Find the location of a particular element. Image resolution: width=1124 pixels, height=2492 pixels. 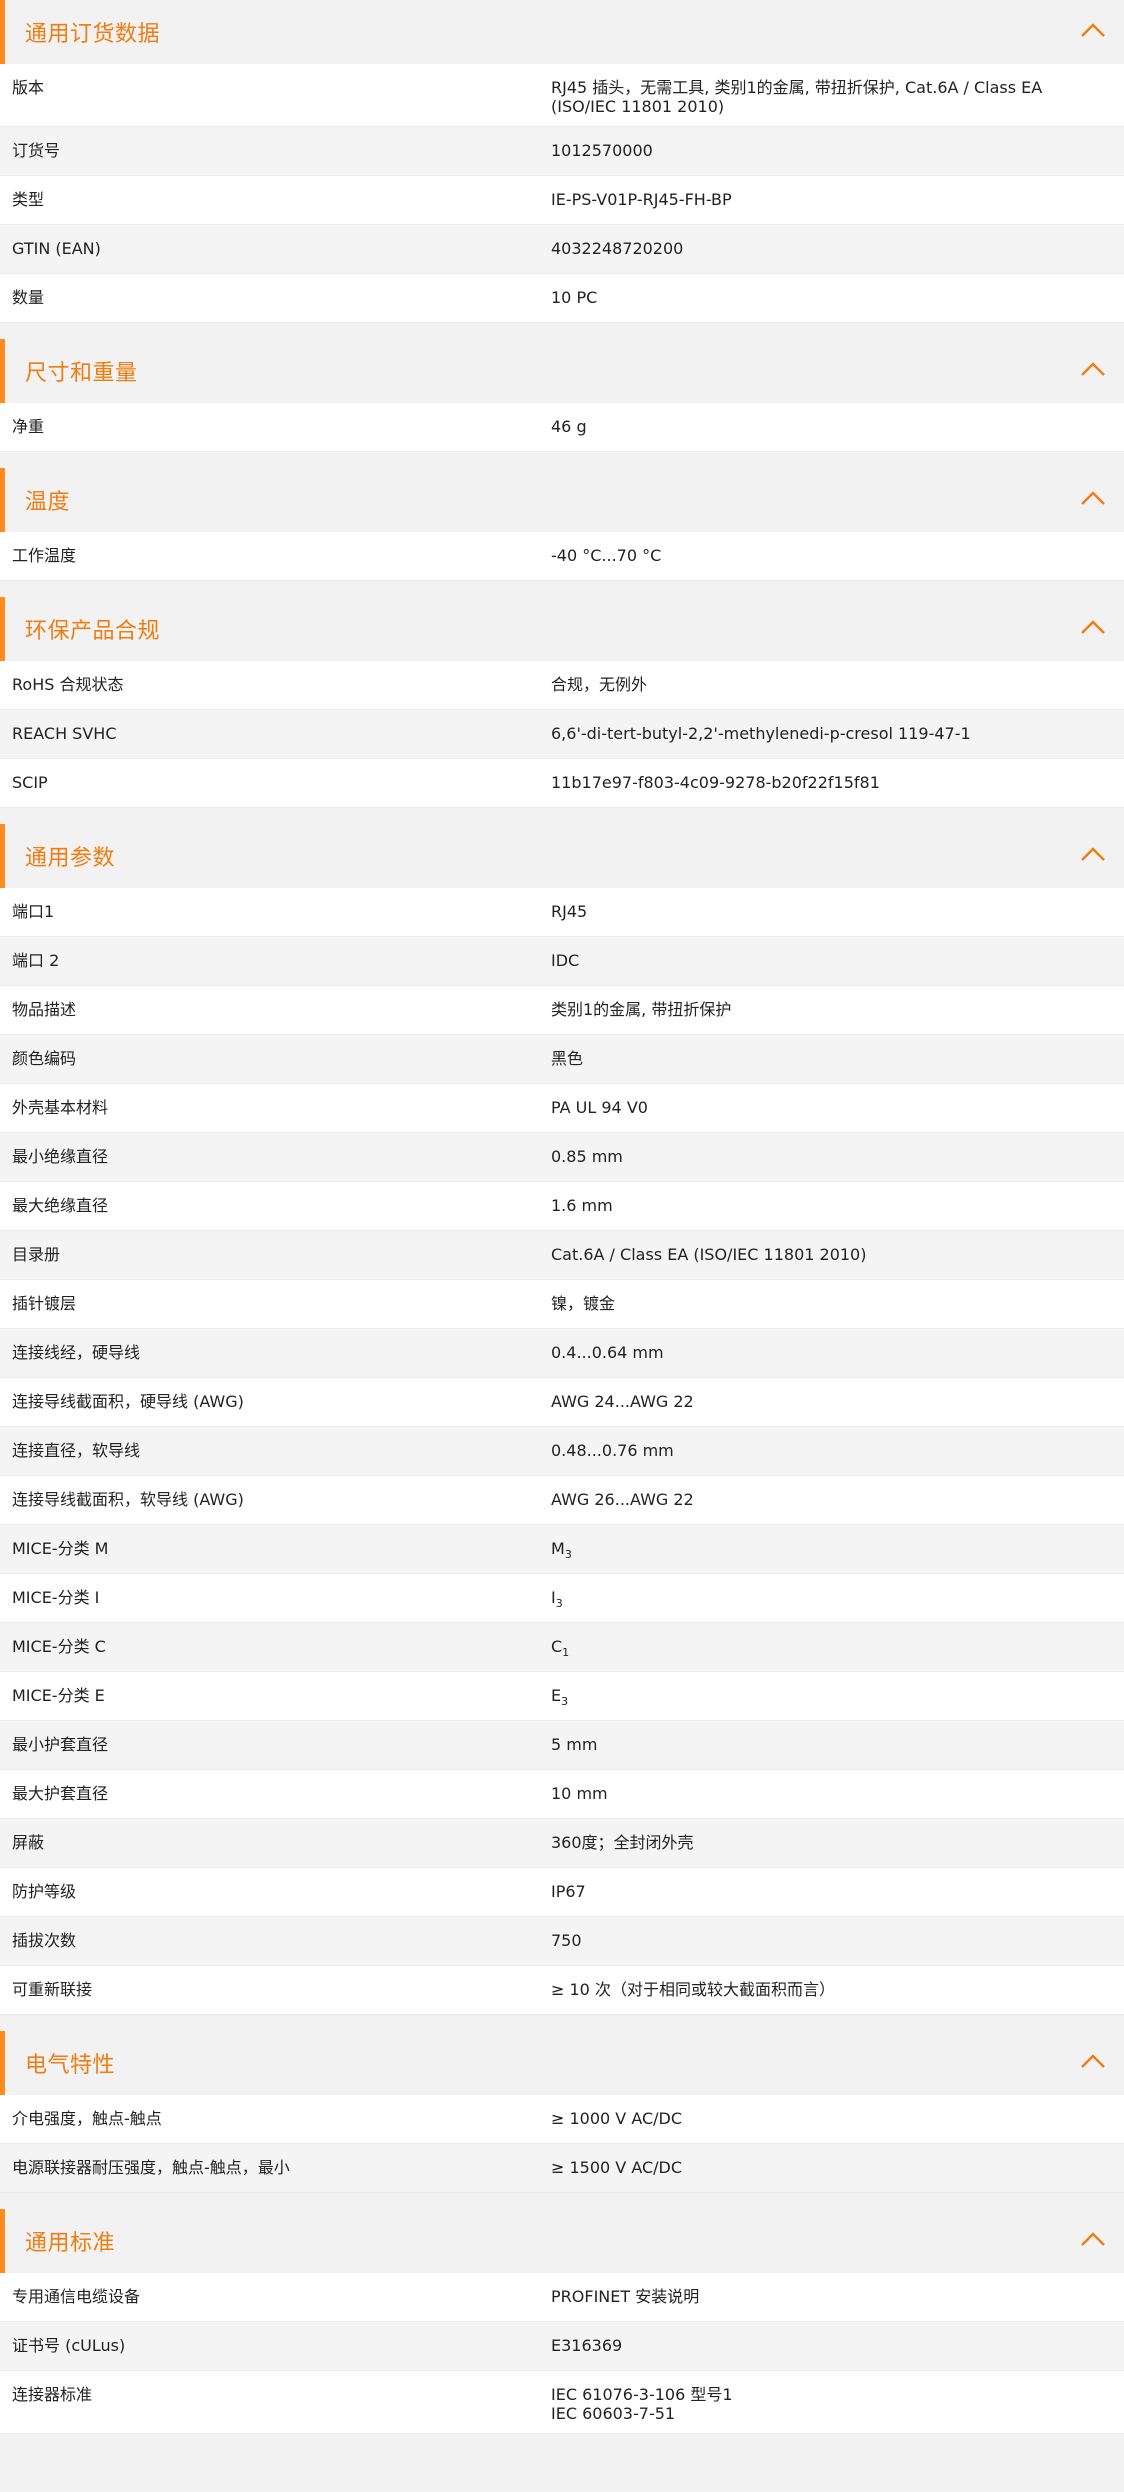

spec-label: 连接线经，硬导线 is located at coordinates (76, 1352).